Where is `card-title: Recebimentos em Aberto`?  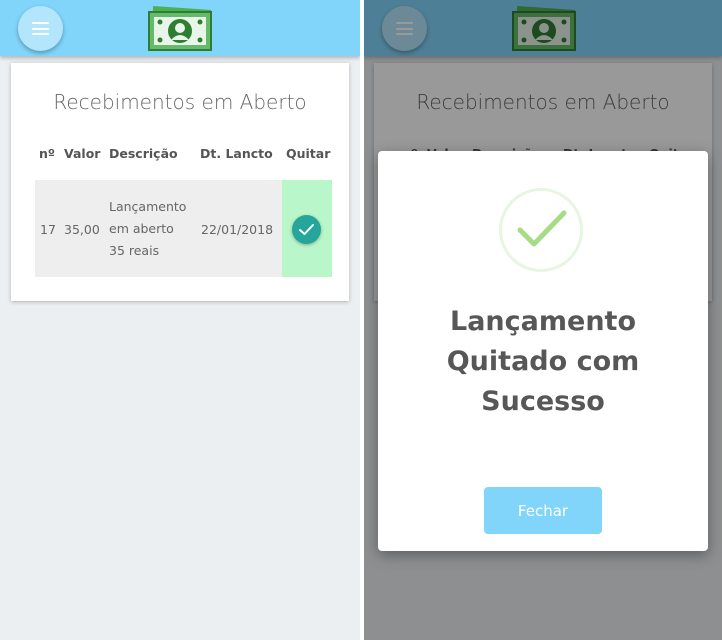
card-title: Recebimentos em Aberto is located at coordinates (180, 102).